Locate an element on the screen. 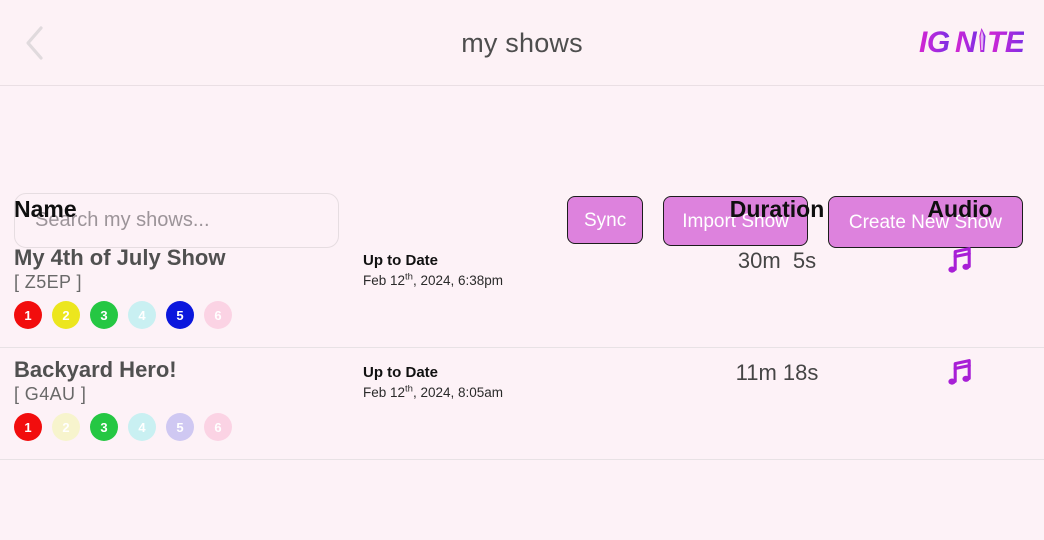 The height and width of the screenshot is (540, 1044). status-timestamp: Feb 12th, 2024, 6:38pm is located at coordinates (433, 279).